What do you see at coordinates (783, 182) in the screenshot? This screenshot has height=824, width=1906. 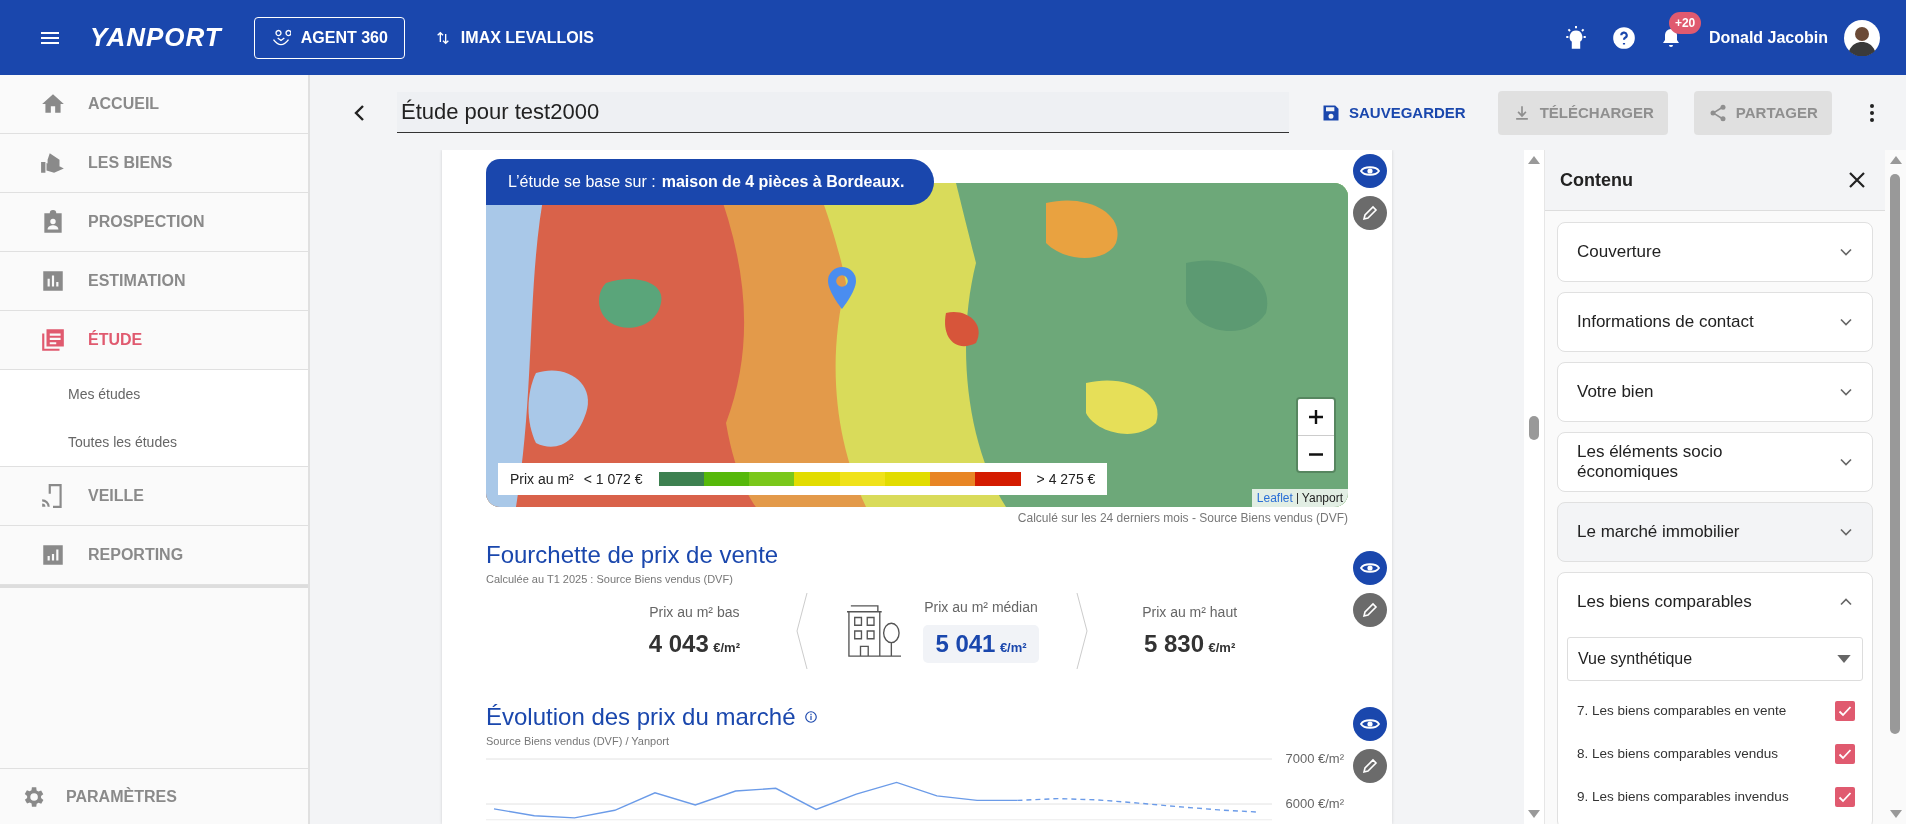 I see `banner-subject: maison de 4 pièces à Bordeaux.` at bounding box center [783, 182].